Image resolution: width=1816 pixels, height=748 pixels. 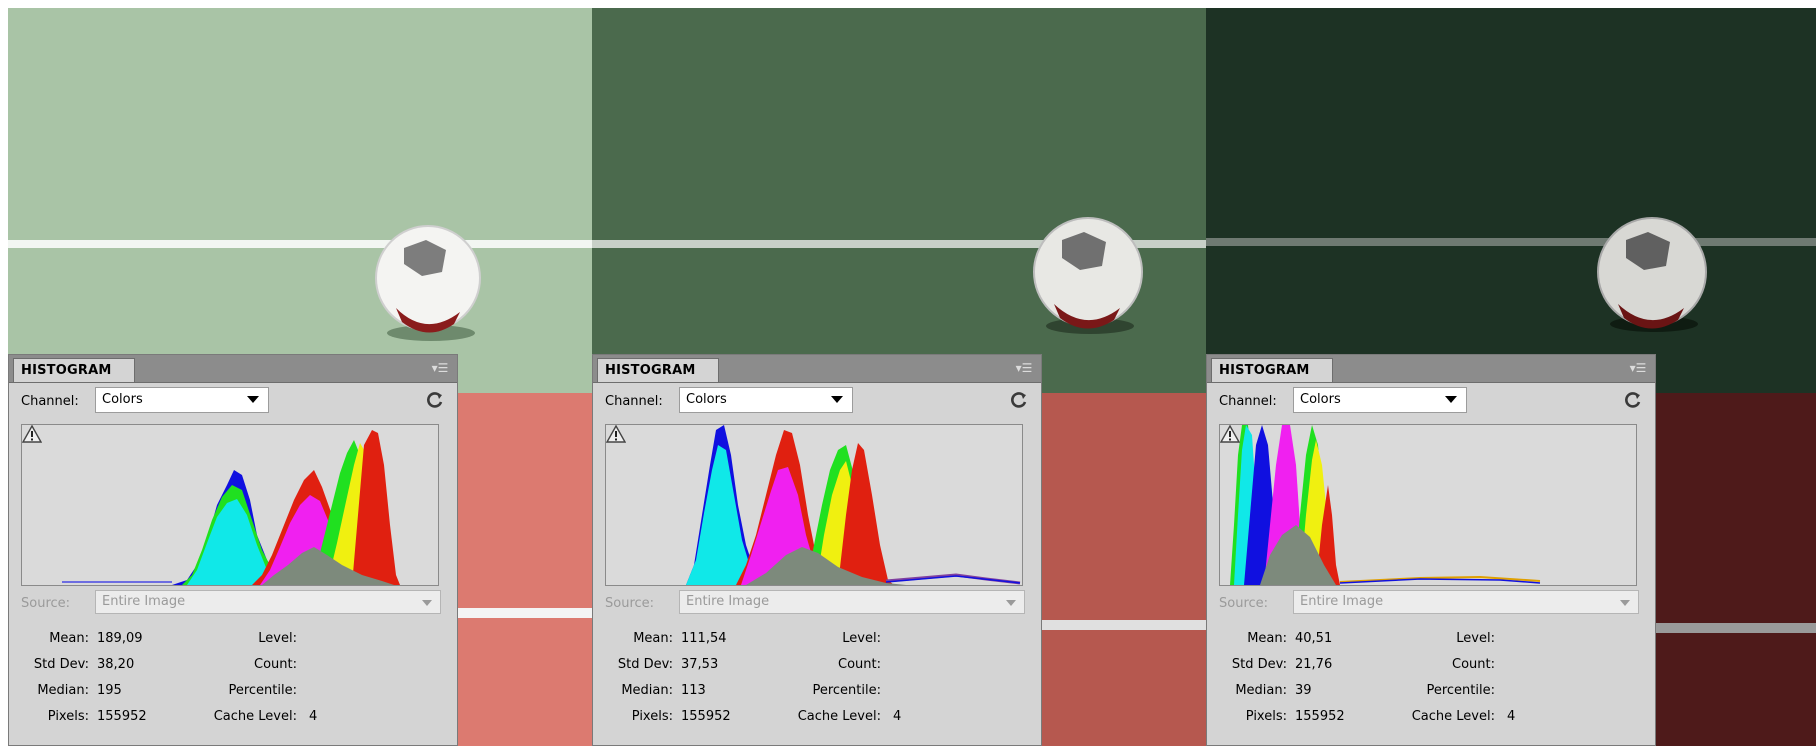 I want to click on mean-value: 40,51, so click(x=1314, y=638).